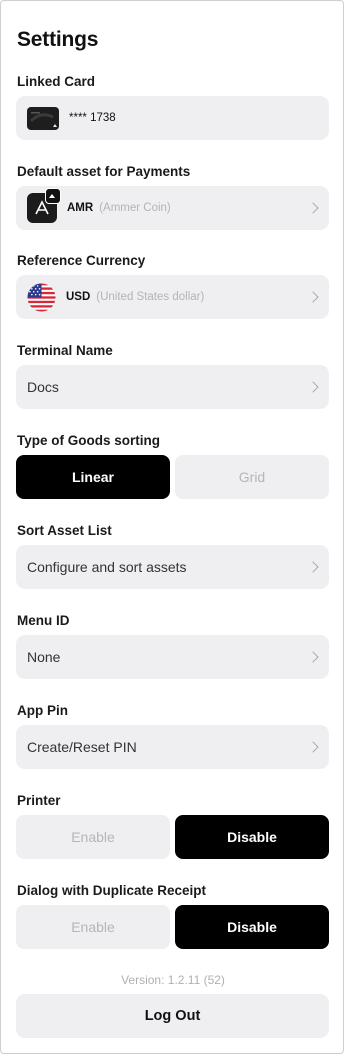  Describe the element at coordinates (58, 39) in the screenshot. I see `page-title: Settings` at that location.